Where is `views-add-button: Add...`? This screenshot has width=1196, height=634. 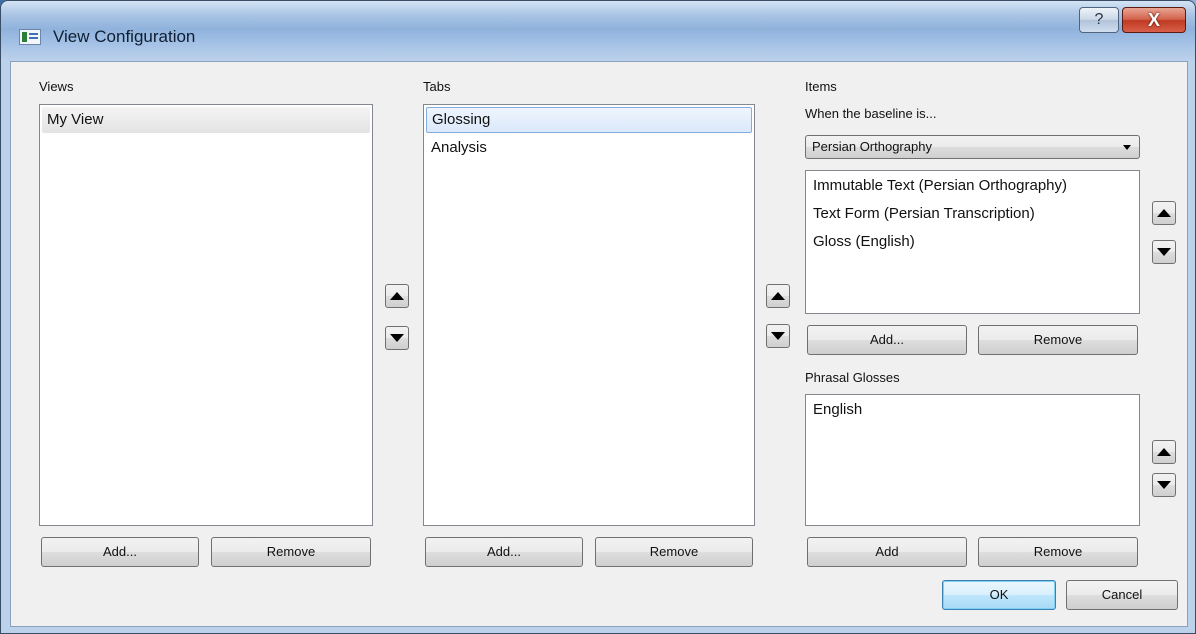 views-add-button: Add... is located at coordinates (120, 552).